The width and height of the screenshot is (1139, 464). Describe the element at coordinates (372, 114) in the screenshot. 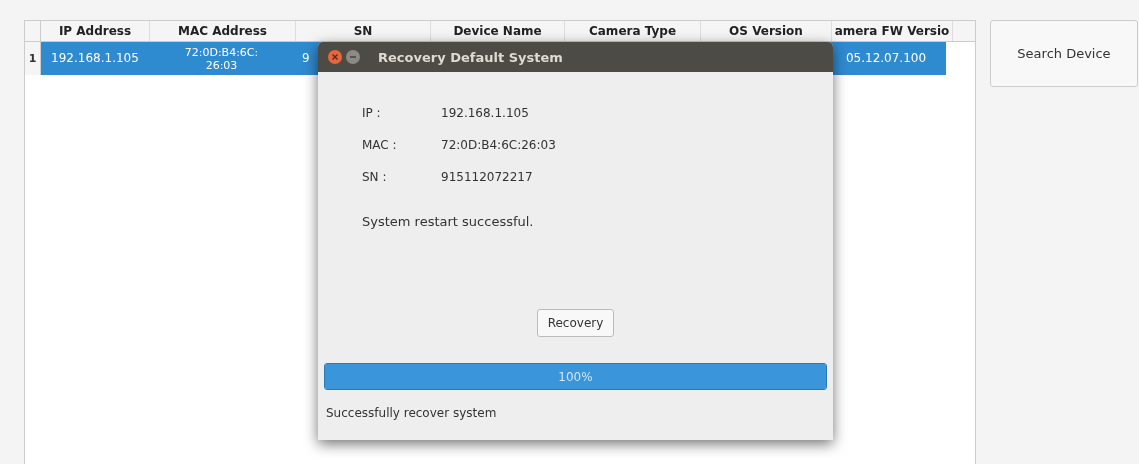

I see `field-label: IP :` at that location.